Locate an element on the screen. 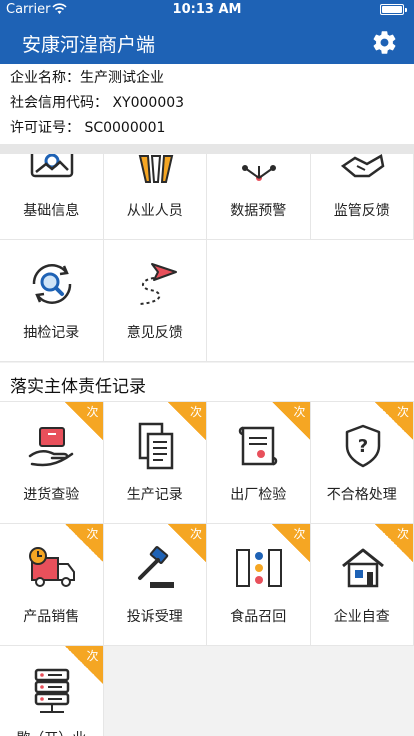  basic-info-icon is located at coordinates (52, 166).